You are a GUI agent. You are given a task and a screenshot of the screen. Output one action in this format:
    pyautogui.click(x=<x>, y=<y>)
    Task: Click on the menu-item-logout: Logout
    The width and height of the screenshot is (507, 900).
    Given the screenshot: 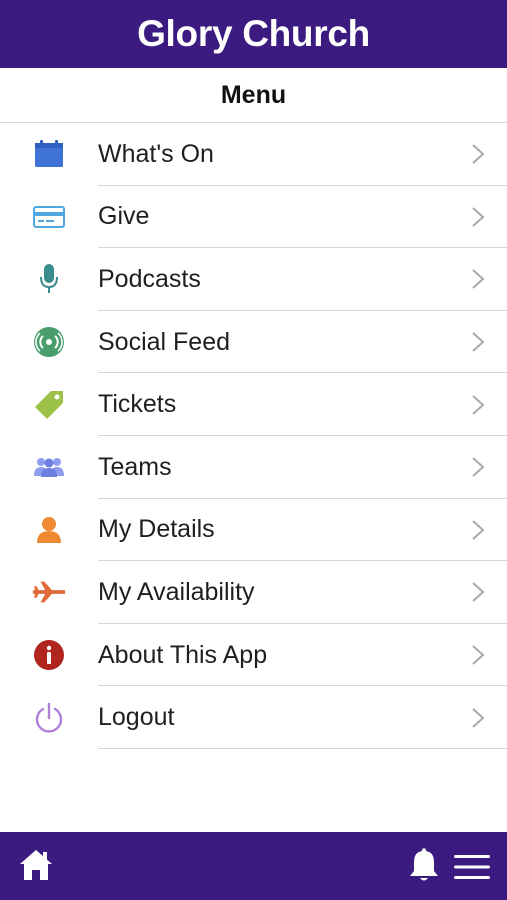 What is the action you would take?
    pyautogui.click(x=253, y=717)
    